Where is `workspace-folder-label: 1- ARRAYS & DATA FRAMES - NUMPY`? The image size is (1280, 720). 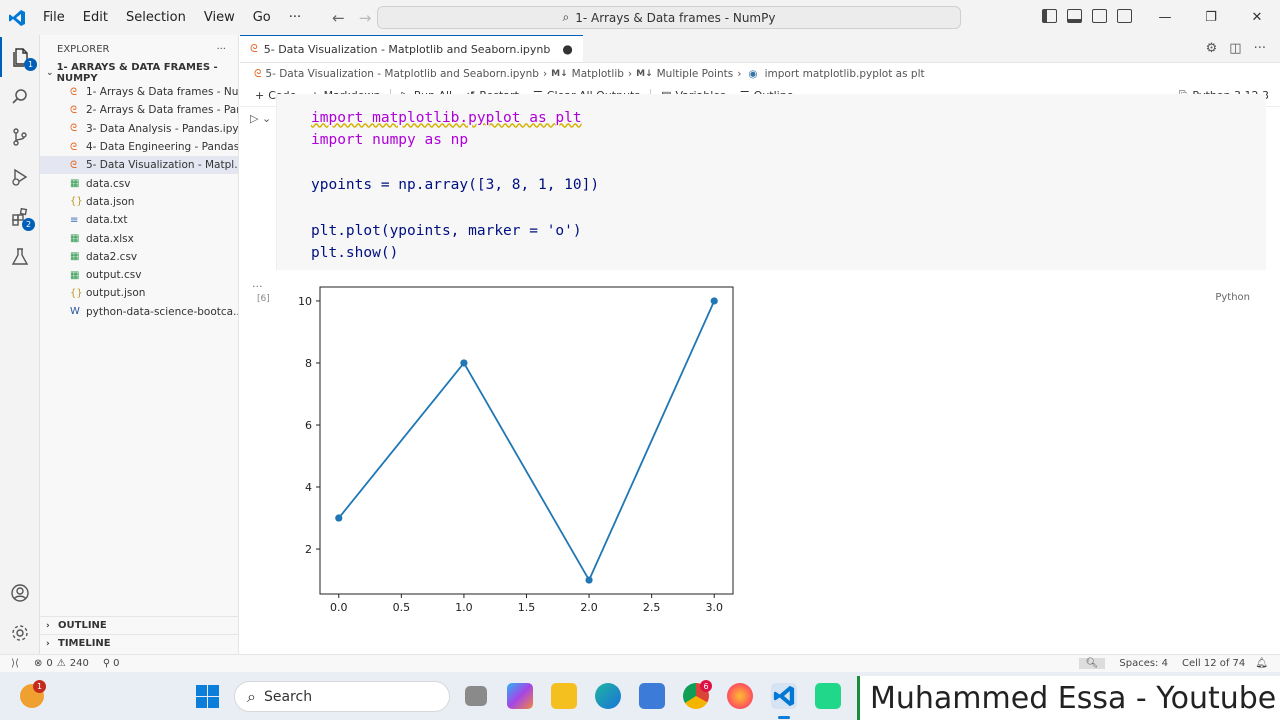 workspace-folder-label: 1- ARRAYS & DATA FRAMES - NUMPY is located at coordinates (137, 73).